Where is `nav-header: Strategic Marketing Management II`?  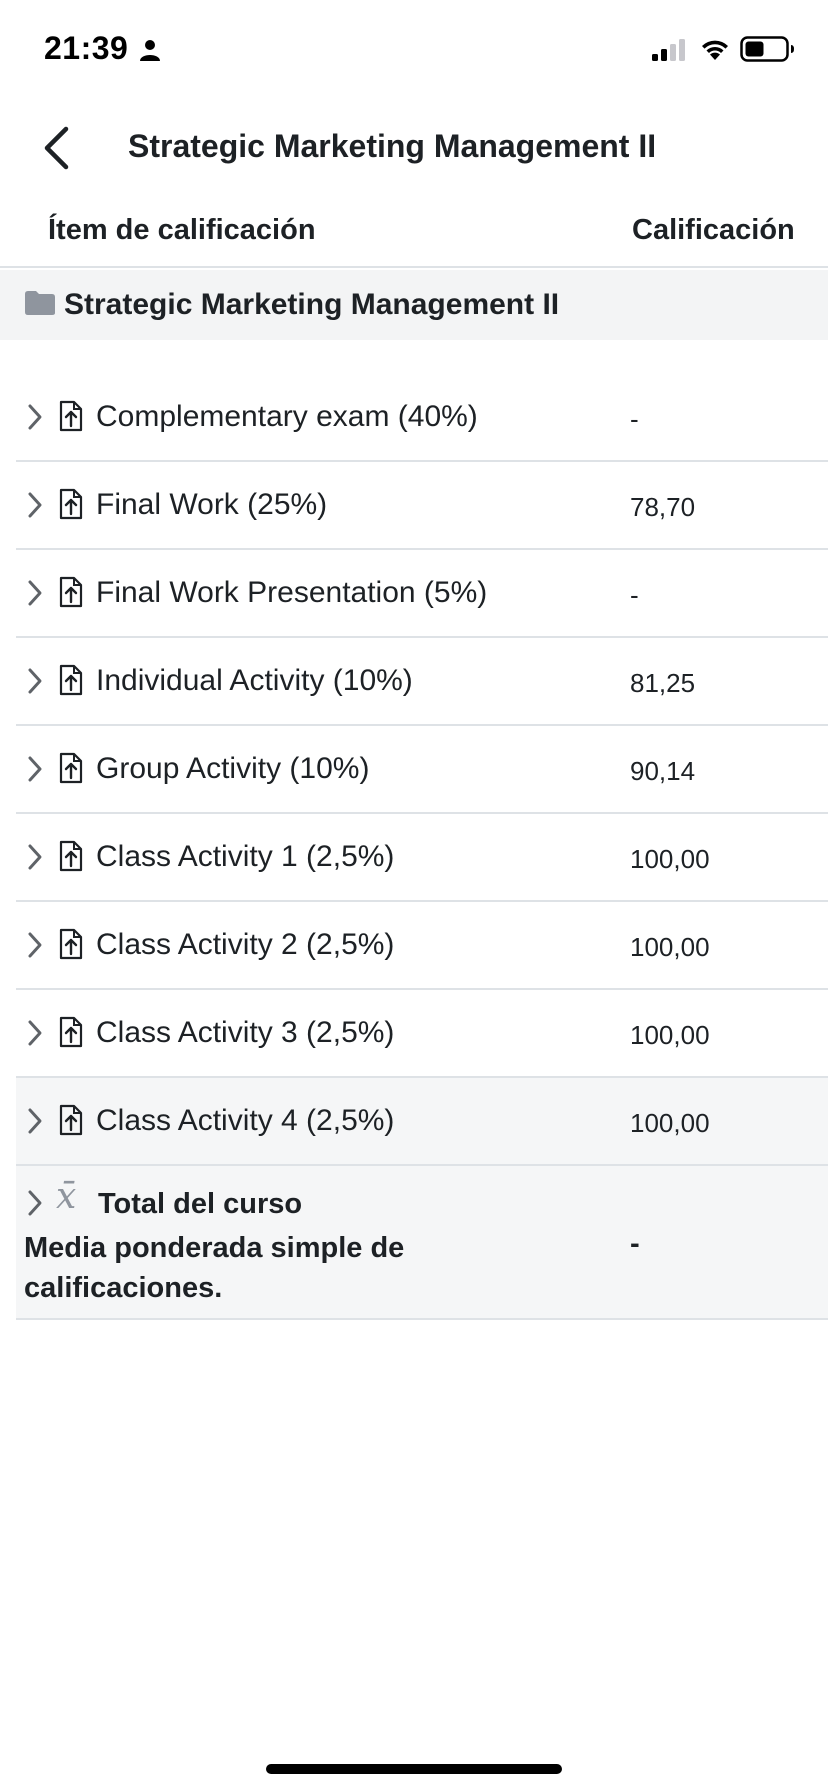 nav-header: Strategic Marketing Management II is located at coordinates (414, 148).